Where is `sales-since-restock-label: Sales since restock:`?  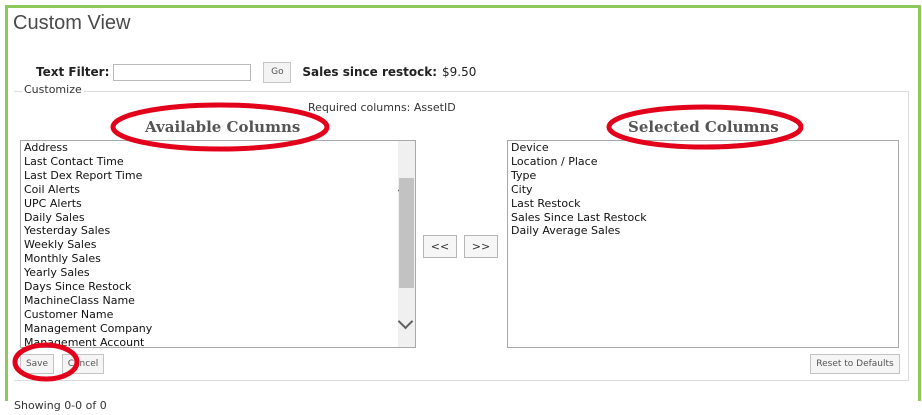
sales-since-restock-label: Sales since restock: is located at coordinates (370, 72).